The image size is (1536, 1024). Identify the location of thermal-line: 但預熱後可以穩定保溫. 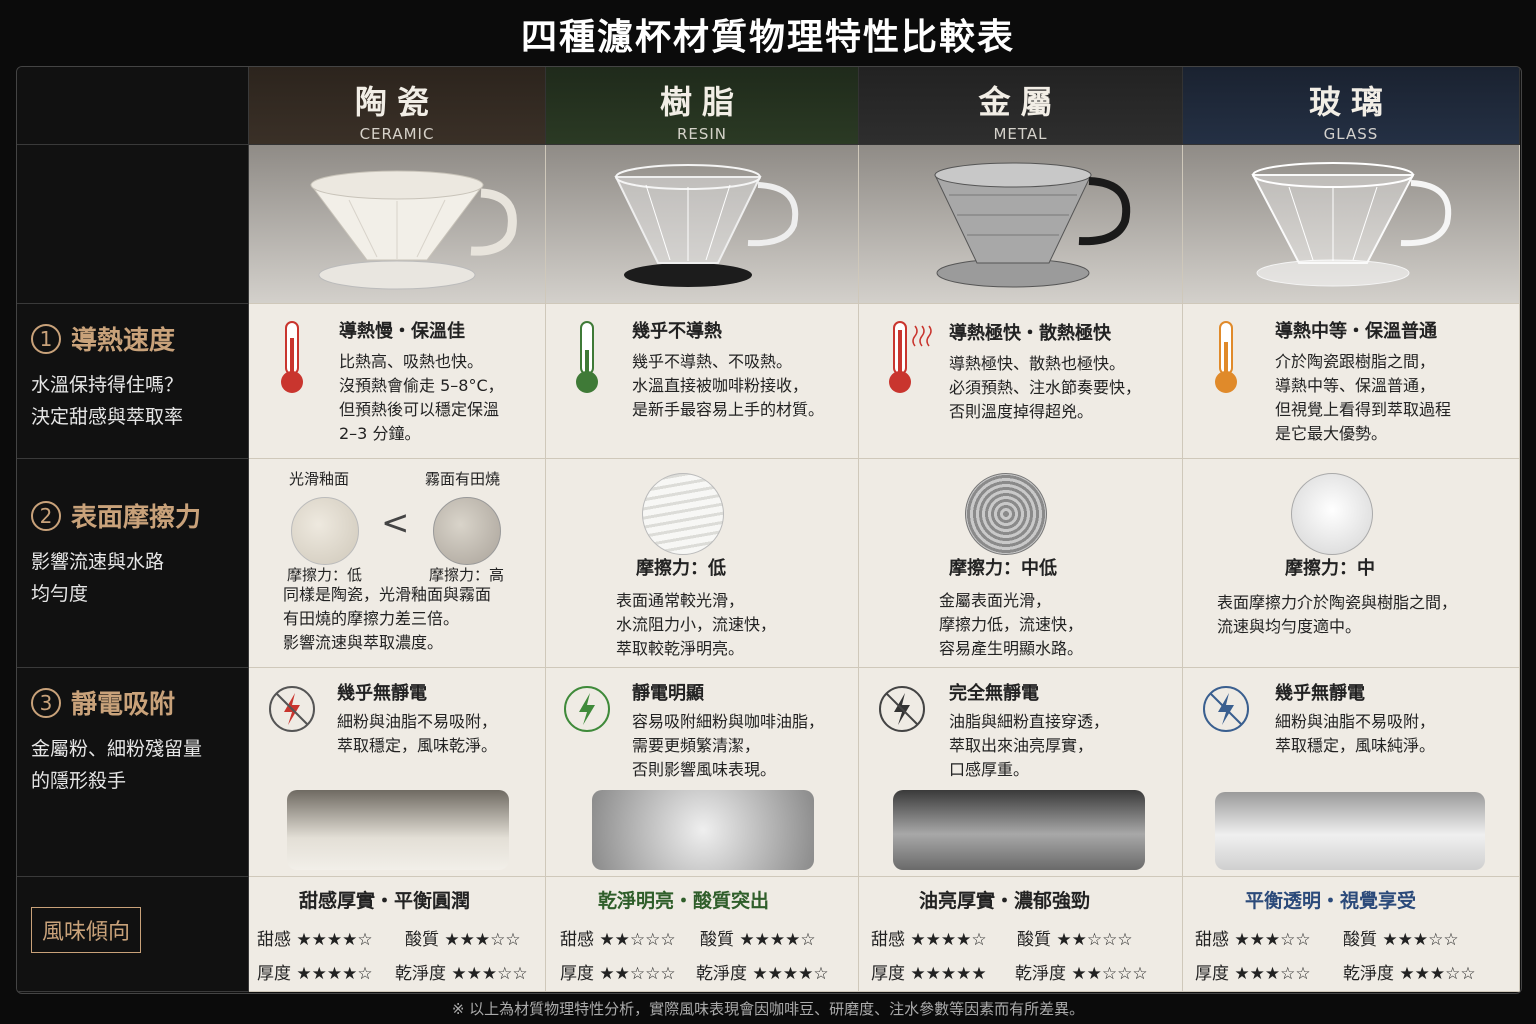
(419, 409).